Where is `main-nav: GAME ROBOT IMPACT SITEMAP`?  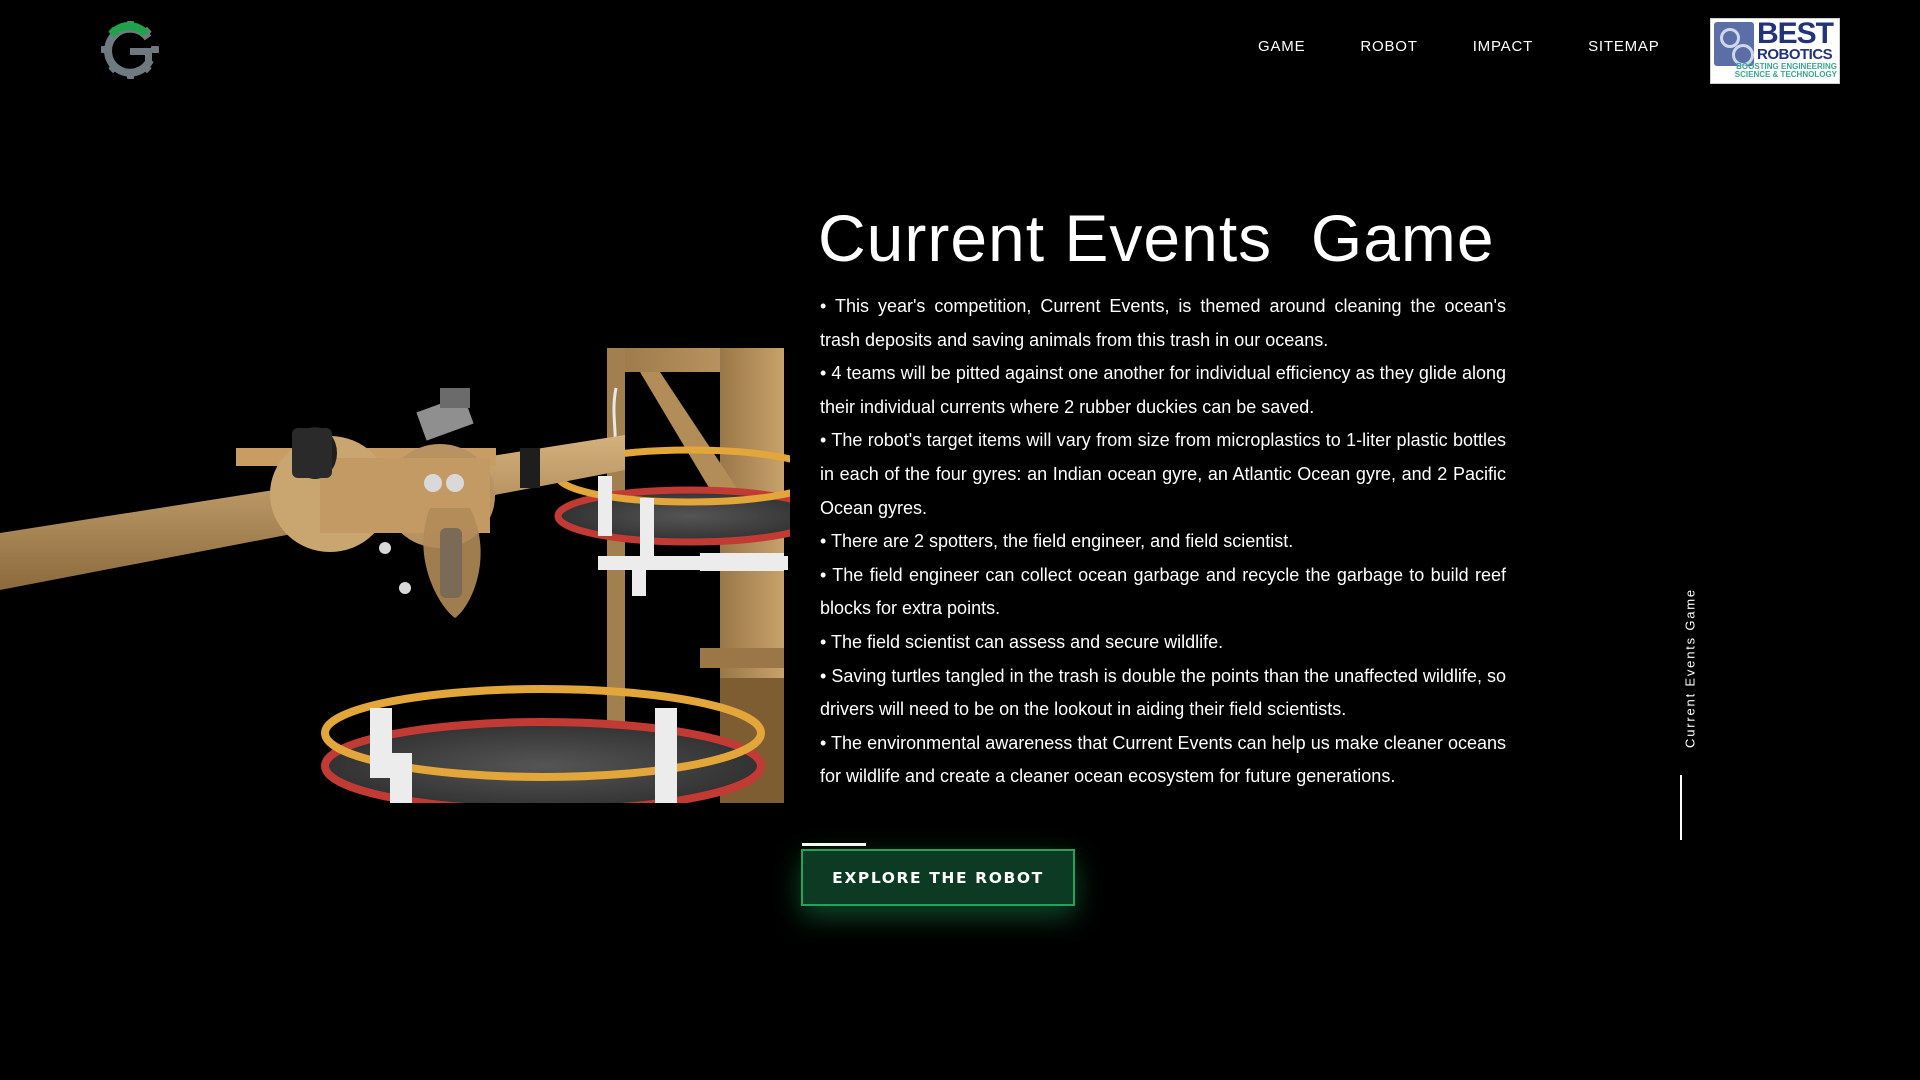 main-nav: GAME ROBOT IMPACT SITEMAP is located at coordinates (1459, 46).